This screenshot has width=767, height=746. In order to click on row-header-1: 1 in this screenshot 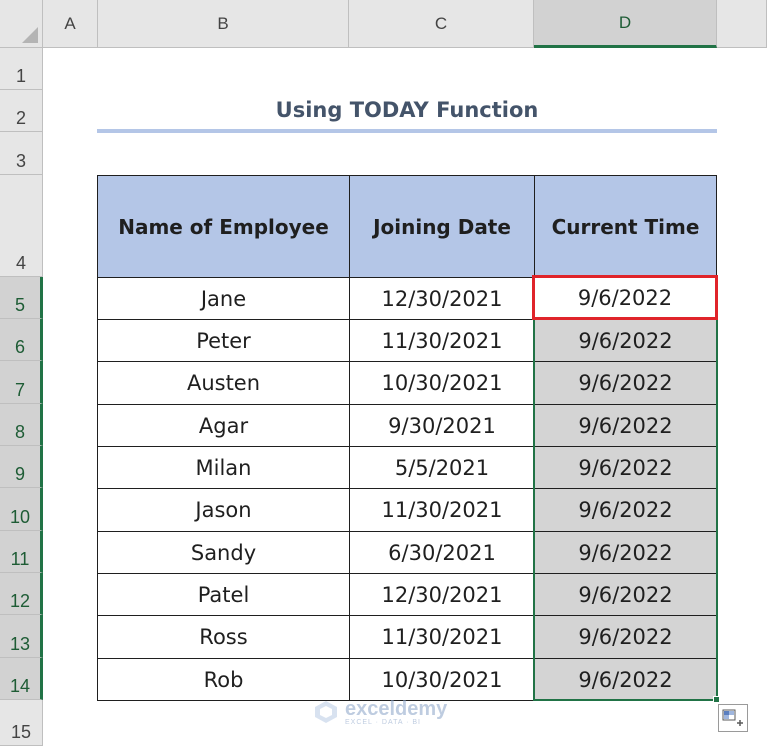, I will do `click(21, 69)`.